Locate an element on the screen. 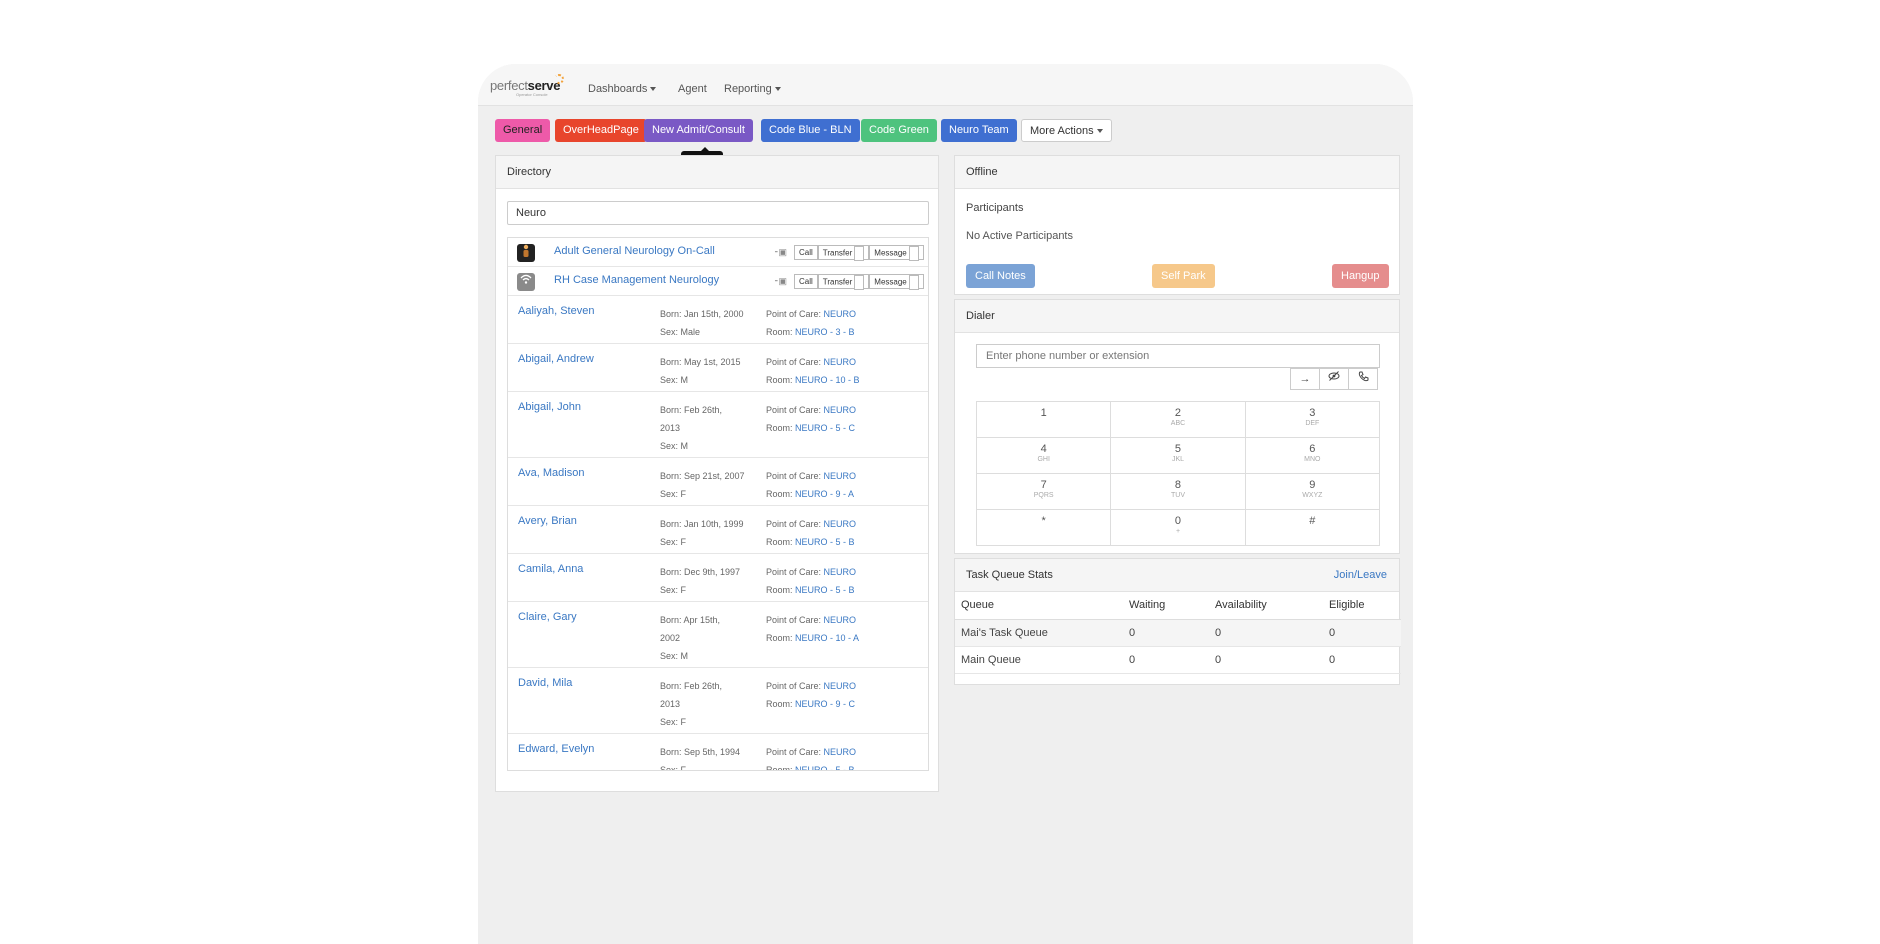  eye-slash-icon is located at coordinates (1334, 379).